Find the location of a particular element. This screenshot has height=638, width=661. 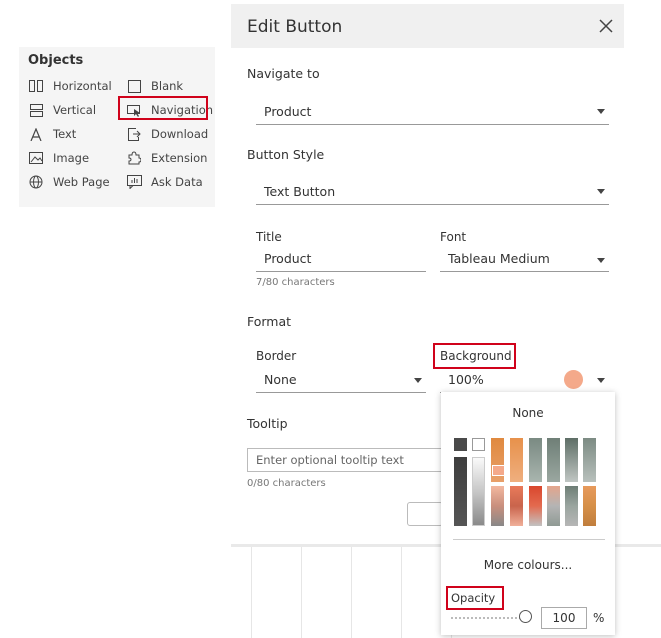

close-icon is located at coordinates (606, 26).